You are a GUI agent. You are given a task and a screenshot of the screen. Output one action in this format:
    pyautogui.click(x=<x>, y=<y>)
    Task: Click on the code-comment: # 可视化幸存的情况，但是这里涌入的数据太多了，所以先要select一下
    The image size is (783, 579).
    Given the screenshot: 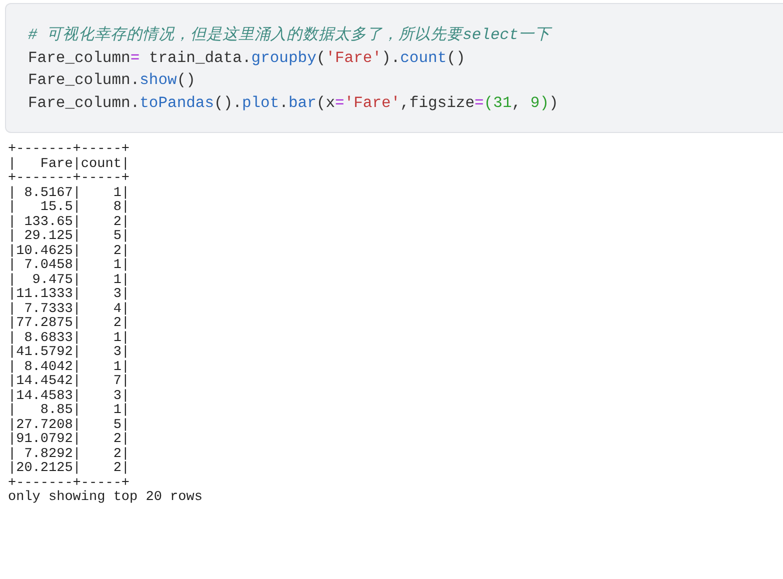 What is the action you would take?
    pyautogui.click(x=291, y=35)
    